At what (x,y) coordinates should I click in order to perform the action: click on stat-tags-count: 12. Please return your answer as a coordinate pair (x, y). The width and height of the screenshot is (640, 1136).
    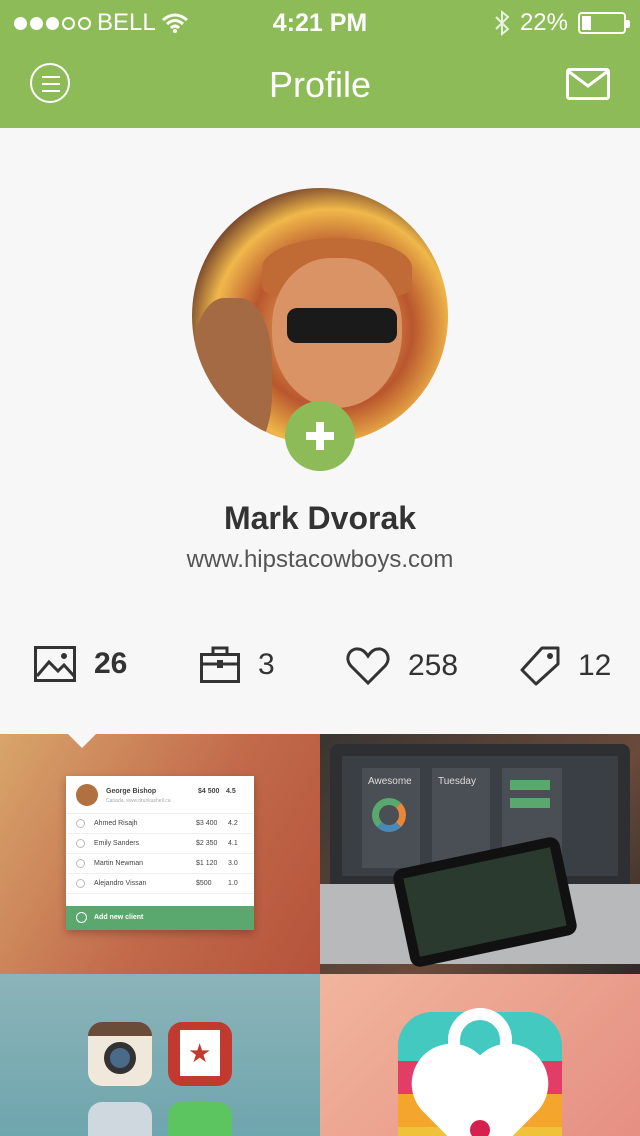
    Looking at the image, I should click on (595, 665).